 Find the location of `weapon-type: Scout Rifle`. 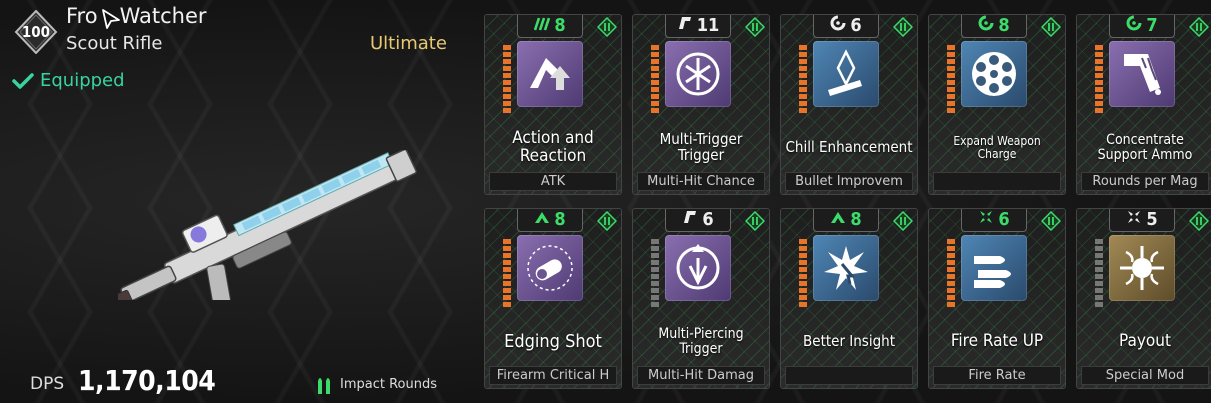

weapon-type: Scout Rifle is located at coordinates (114, 43).